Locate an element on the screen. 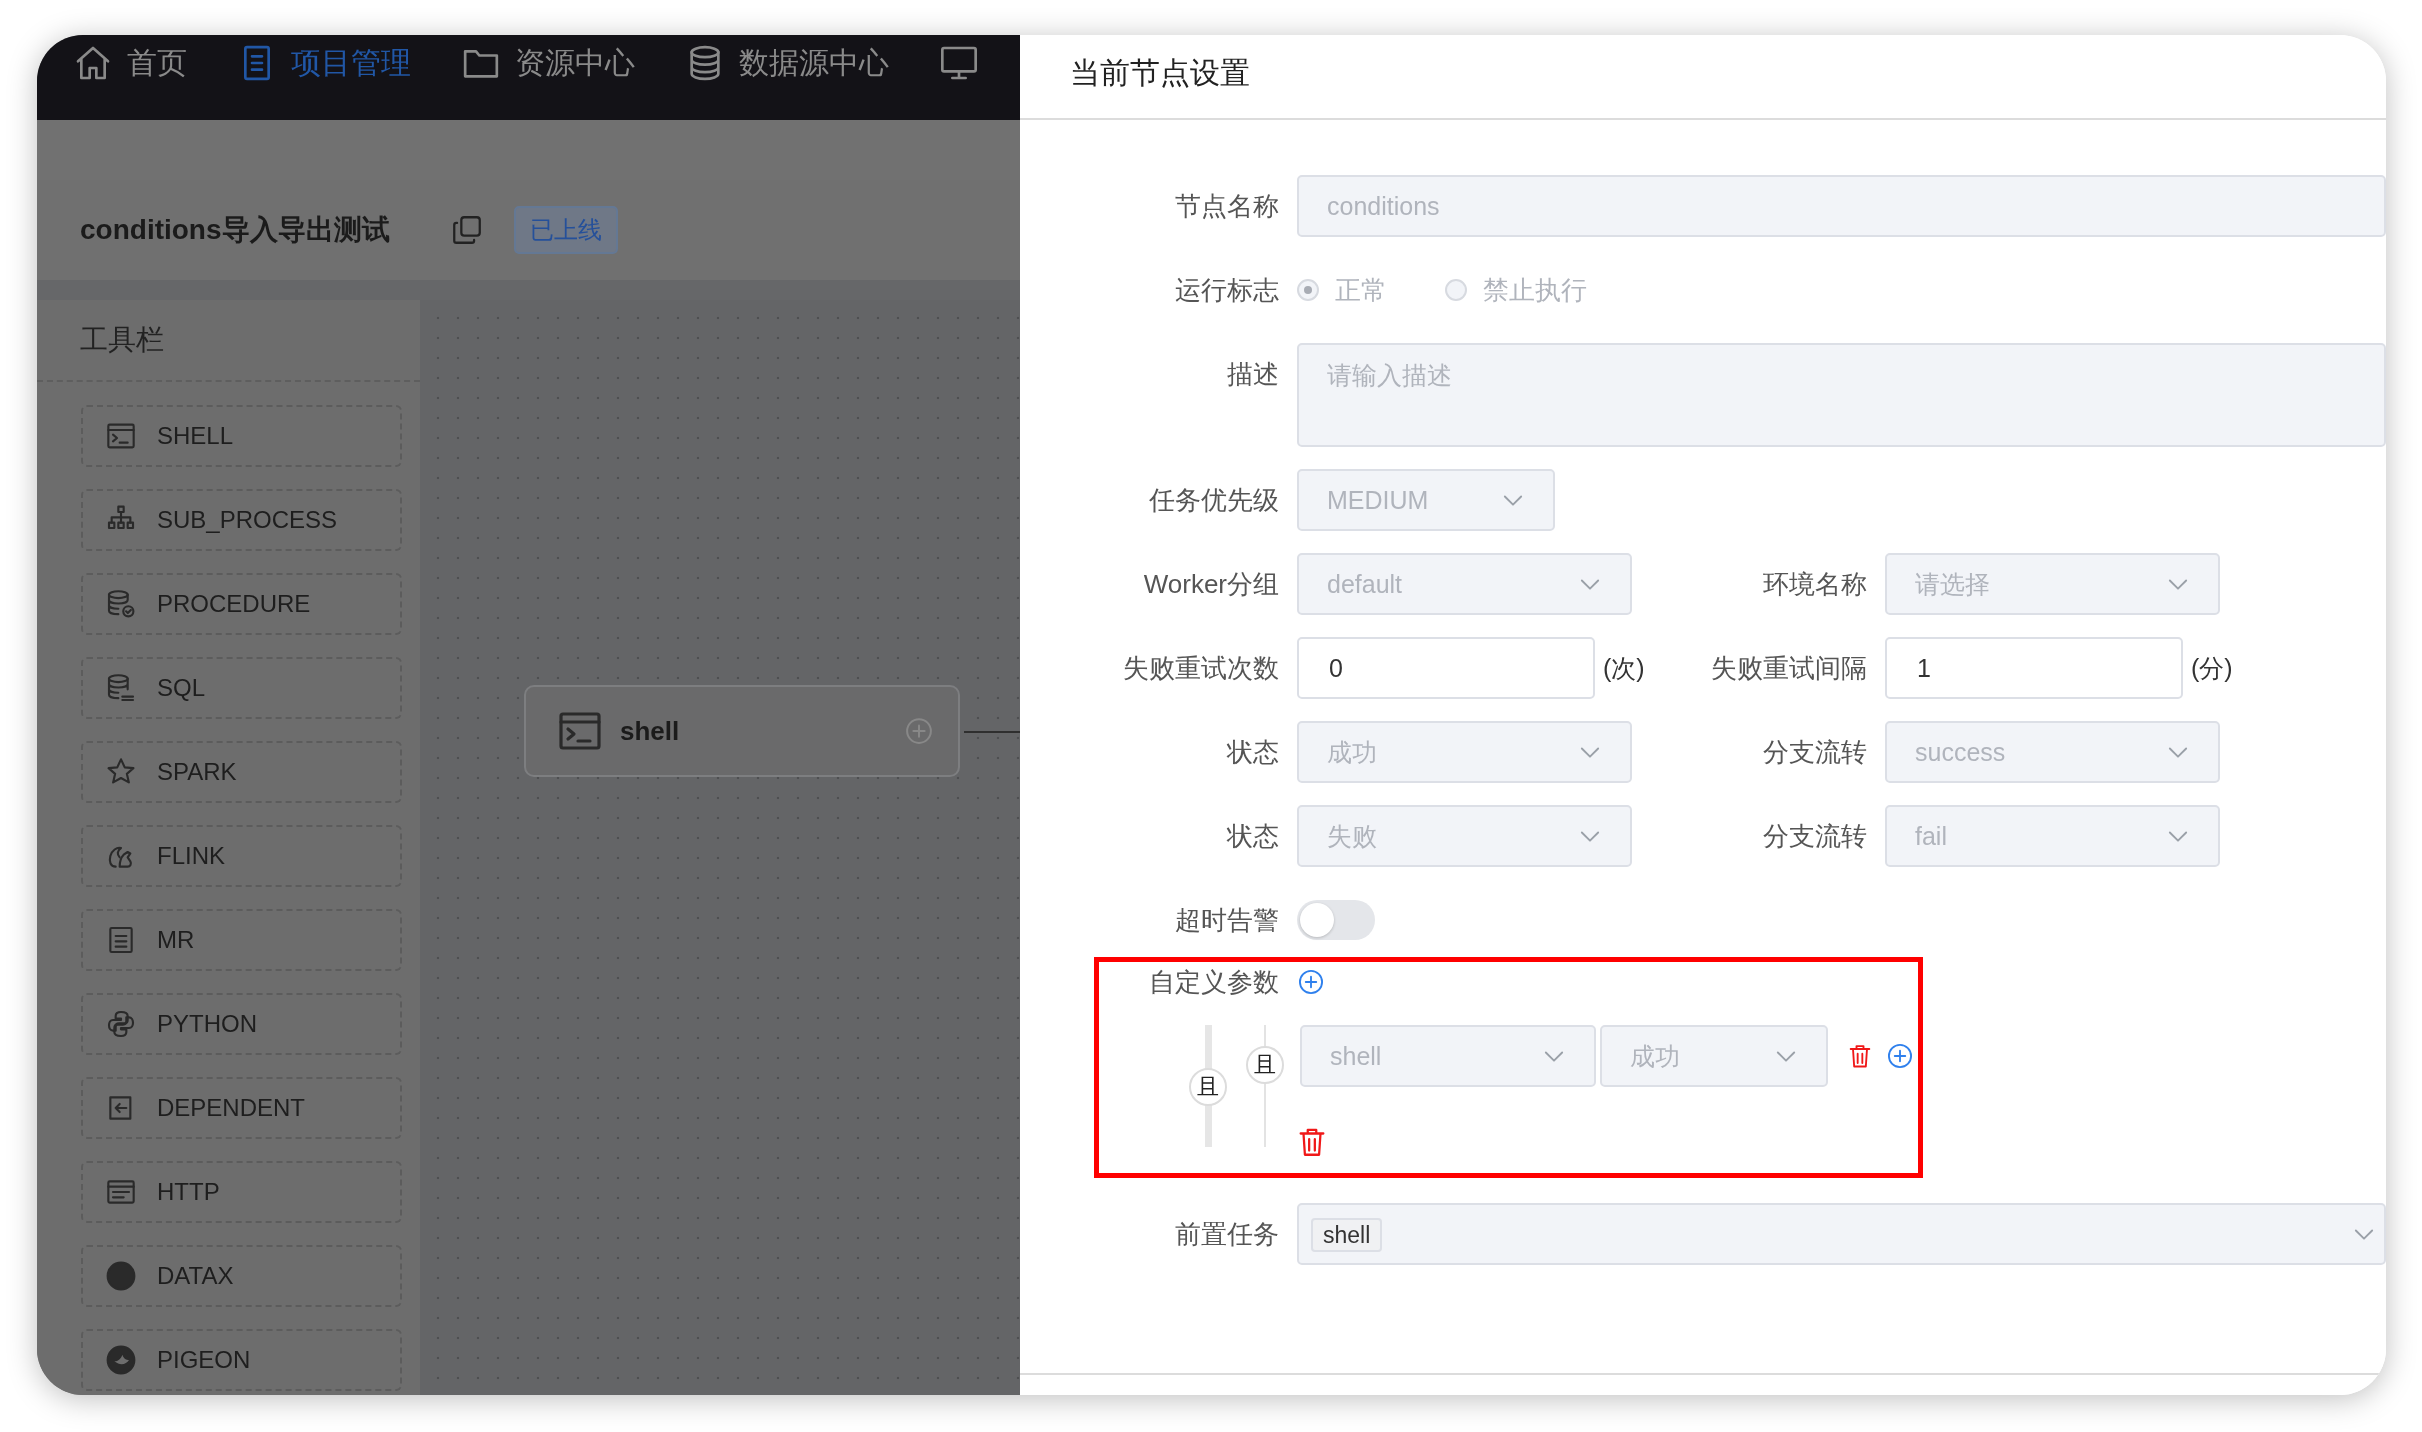 The image size is (2422, 1432). field-label: 失败重试次数 is located at coordinates (1200, 668).